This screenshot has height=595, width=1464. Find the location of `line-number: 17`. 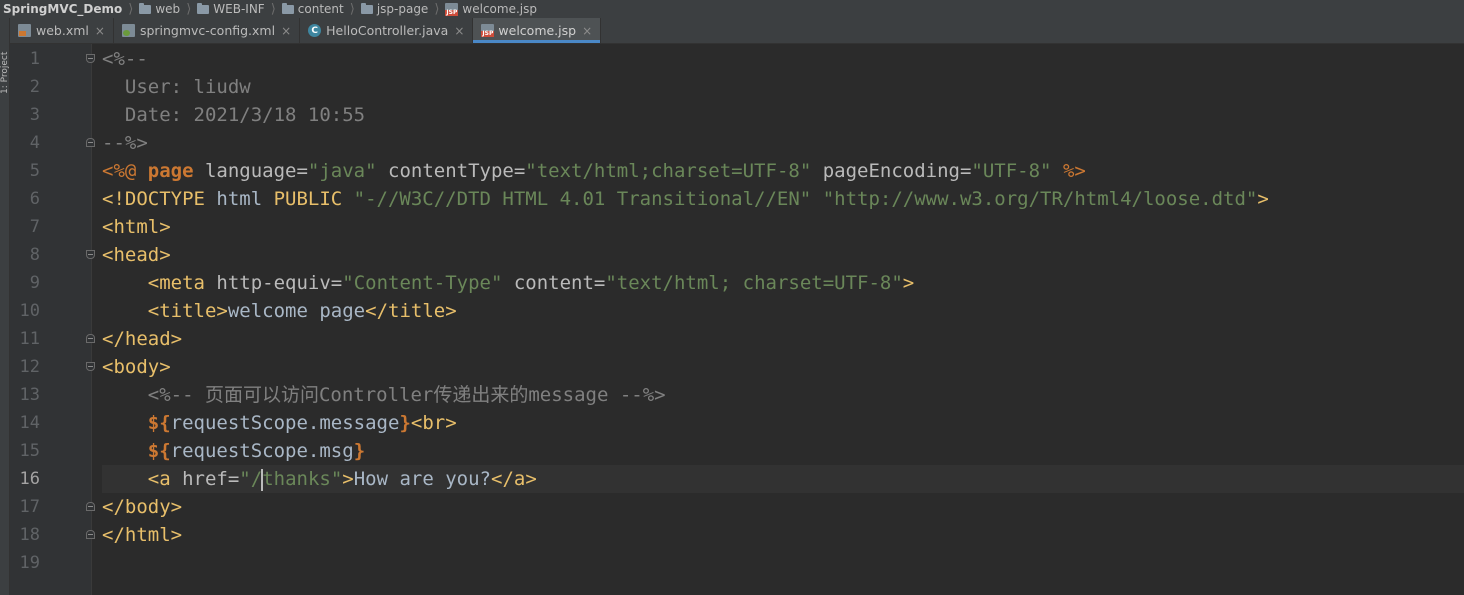

line-number: 17 is located at coordinates (29, 507).